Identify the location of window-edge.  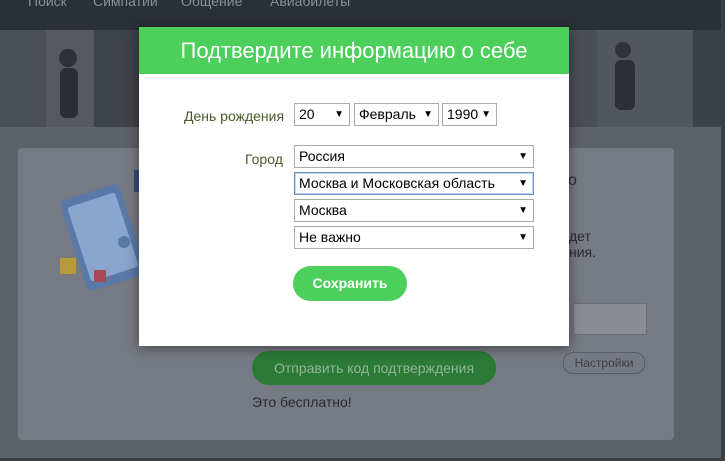
(723, 230).